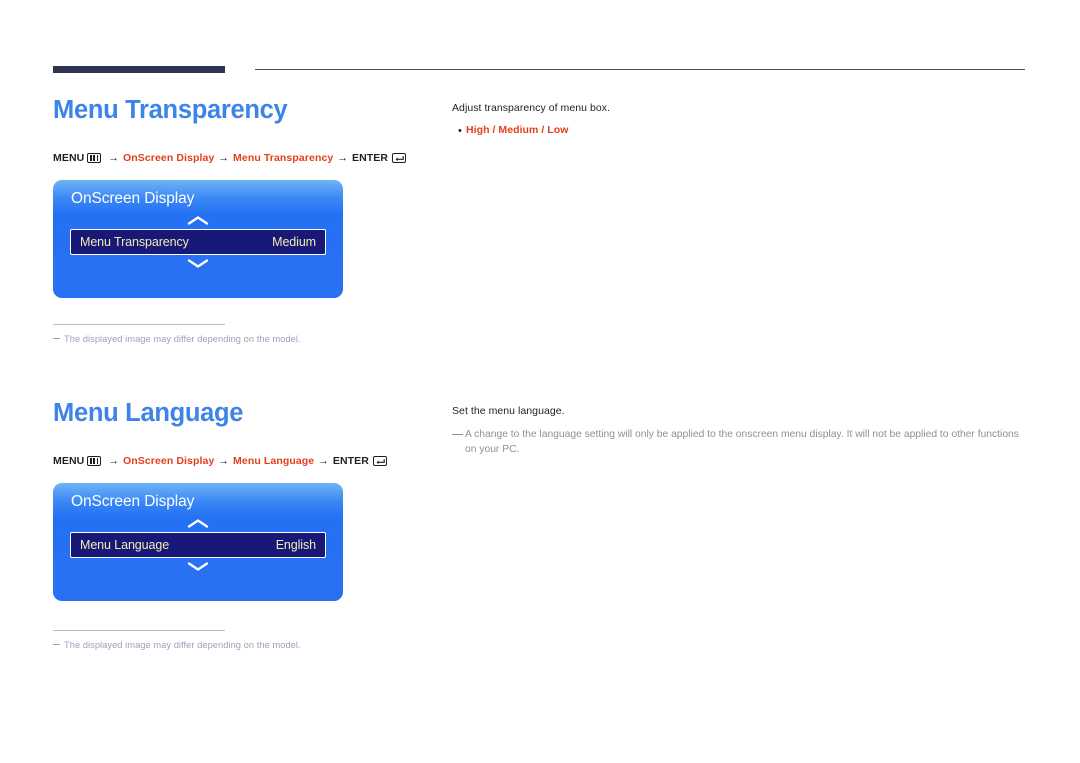 This screenshot has width=1080, height=763. Describe the element at coordinates (139, 69) in the screenshot. I see `header-rule-thick` at that location.